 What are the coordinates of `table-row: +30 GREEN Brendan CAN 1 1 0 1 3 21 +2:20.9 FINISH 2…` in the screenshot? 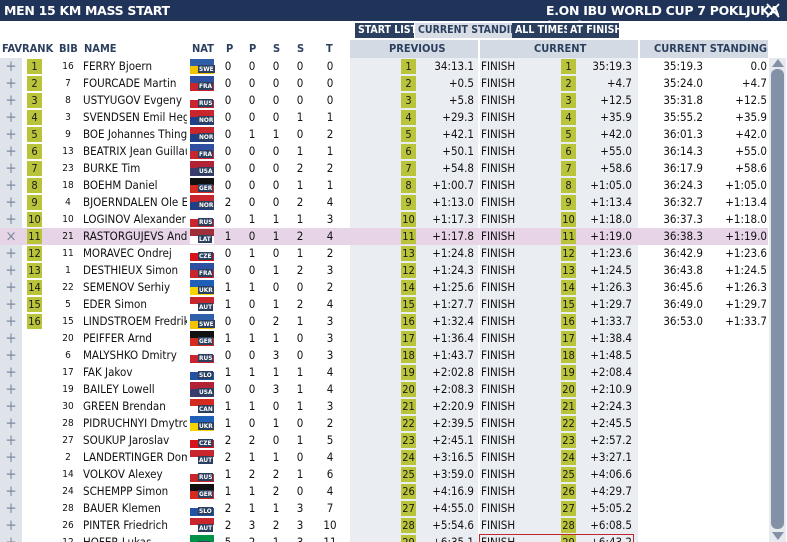 It's located at (384, 406).